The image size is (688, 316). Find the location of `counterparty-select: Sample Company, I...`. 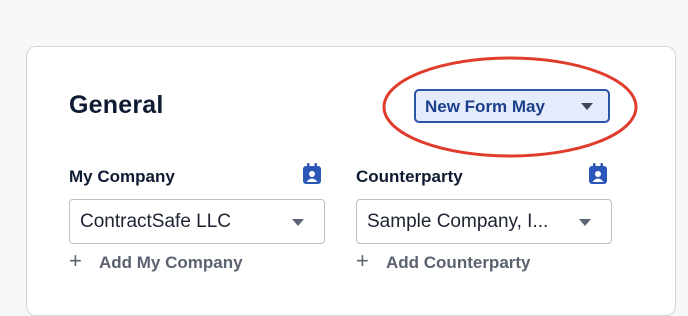

counterparty-select: Sample Company, I... is located at coordinates (484, 221).